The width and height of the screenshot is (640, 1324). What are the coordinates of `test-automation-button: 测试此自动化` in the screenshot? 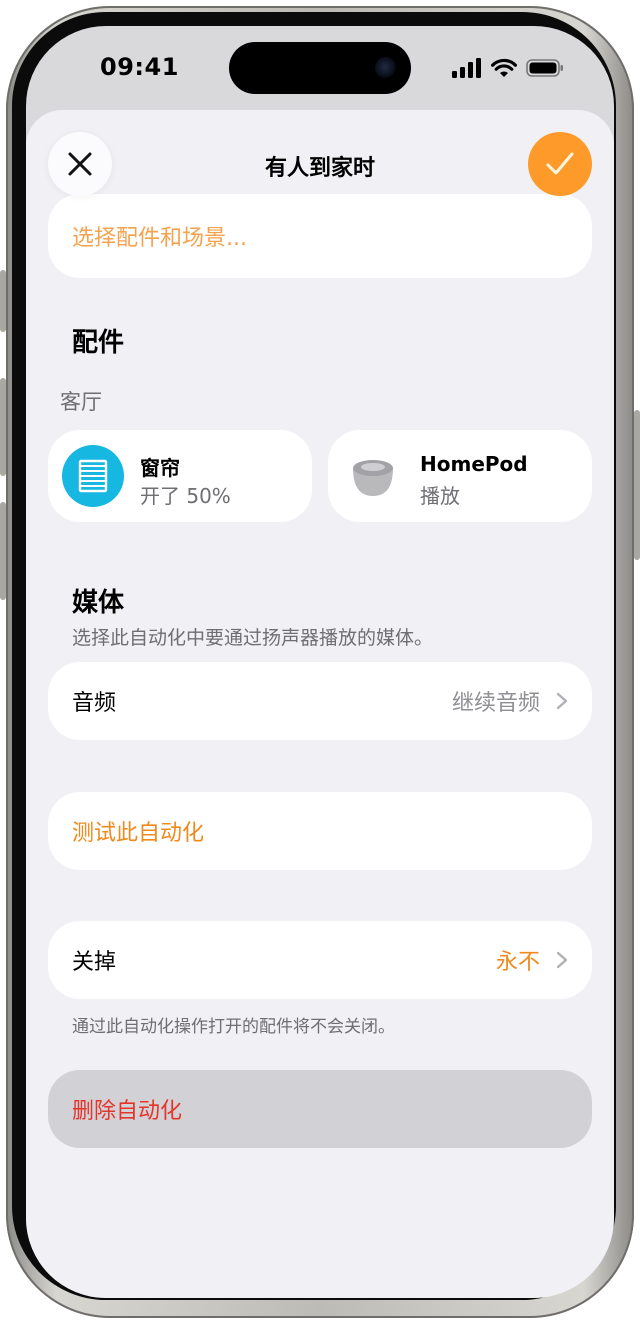 It's located at (320, 831).